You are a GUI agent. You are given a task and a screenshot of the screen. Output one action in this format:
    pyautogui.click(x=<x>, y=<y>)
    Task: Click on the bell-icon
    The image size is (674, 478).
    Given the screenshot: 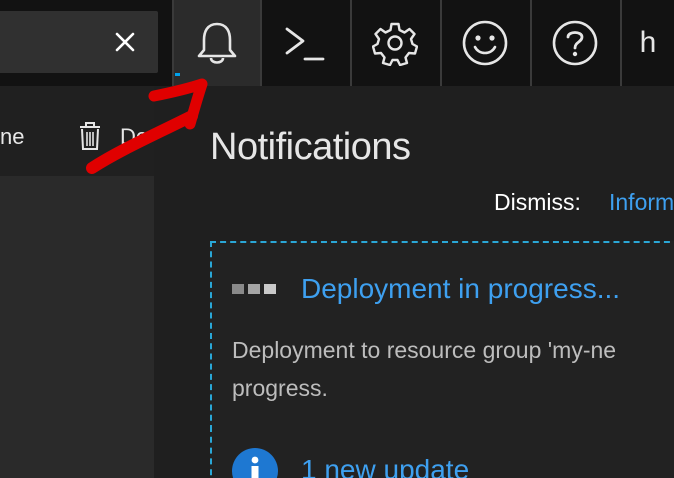 What is the action you would take?
    pyautogui.click(x=217, y=43)
    